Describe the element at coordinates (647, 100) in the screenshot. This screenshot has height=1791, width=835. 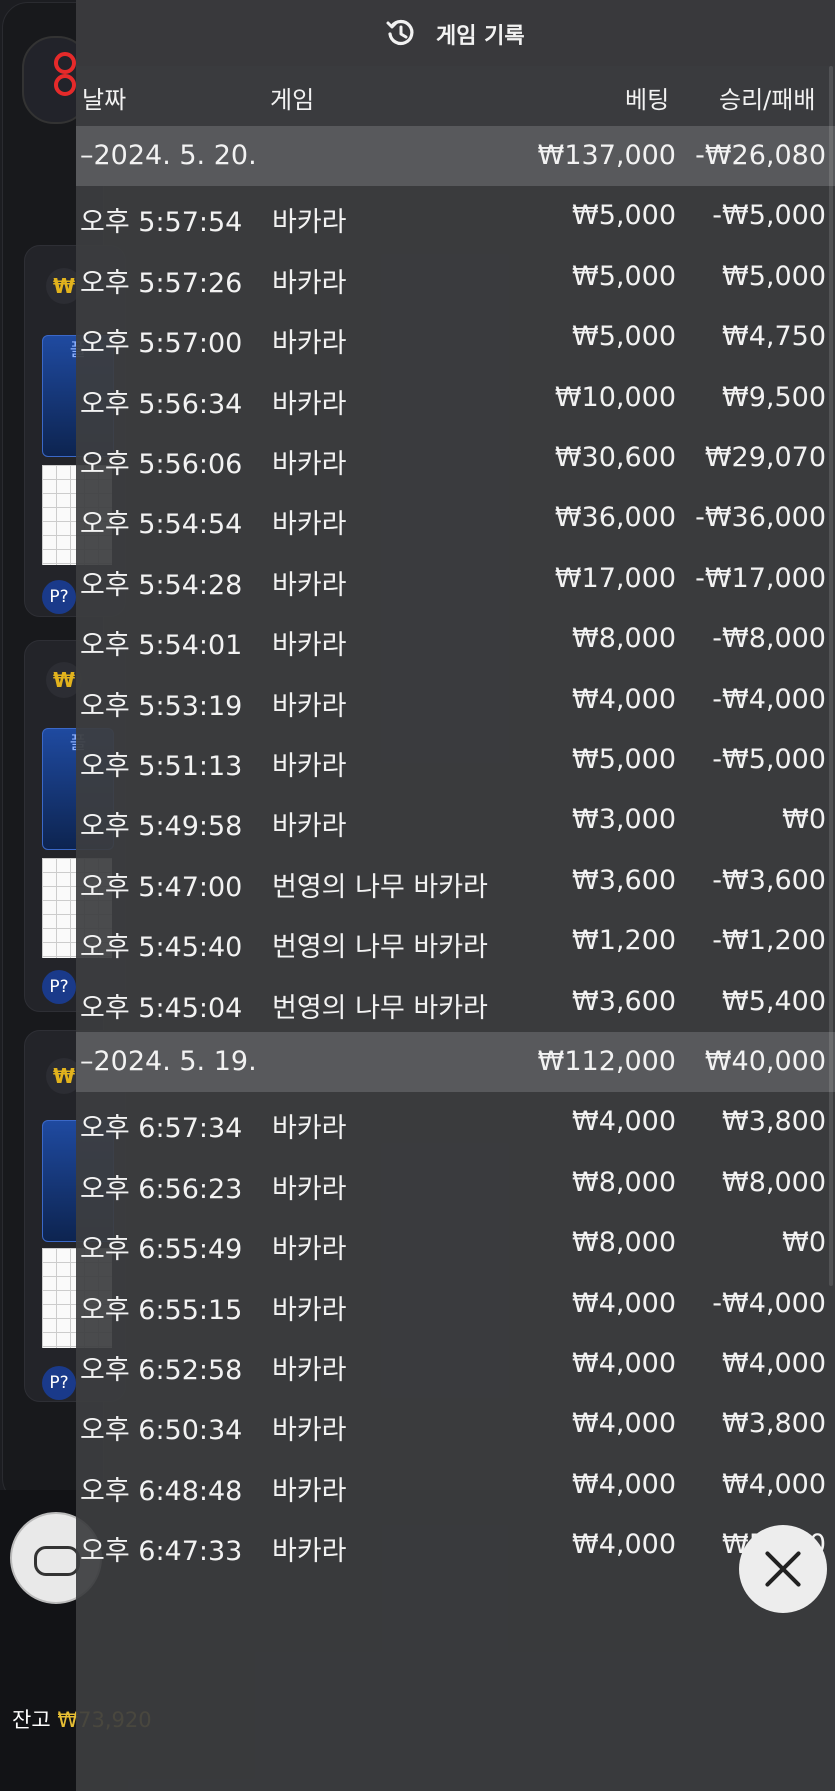
I see `column-bet: 베팅` at that location.